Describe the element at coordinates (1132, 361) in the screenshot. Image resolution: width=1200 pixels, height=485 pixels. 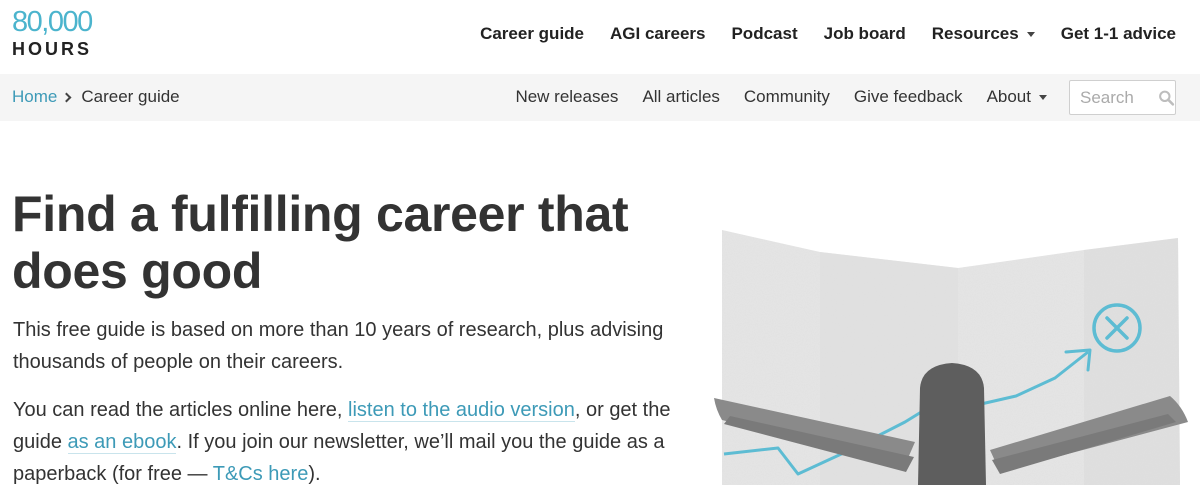
I see `map-fold-shade-right` at that location.